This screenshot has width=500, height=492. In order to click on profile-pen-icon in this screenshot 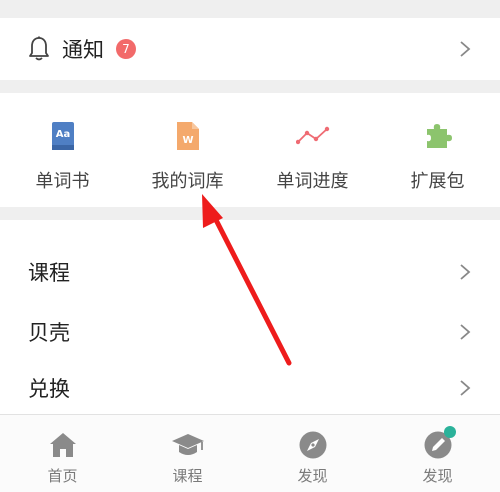, I will do `click(438, 443)`.